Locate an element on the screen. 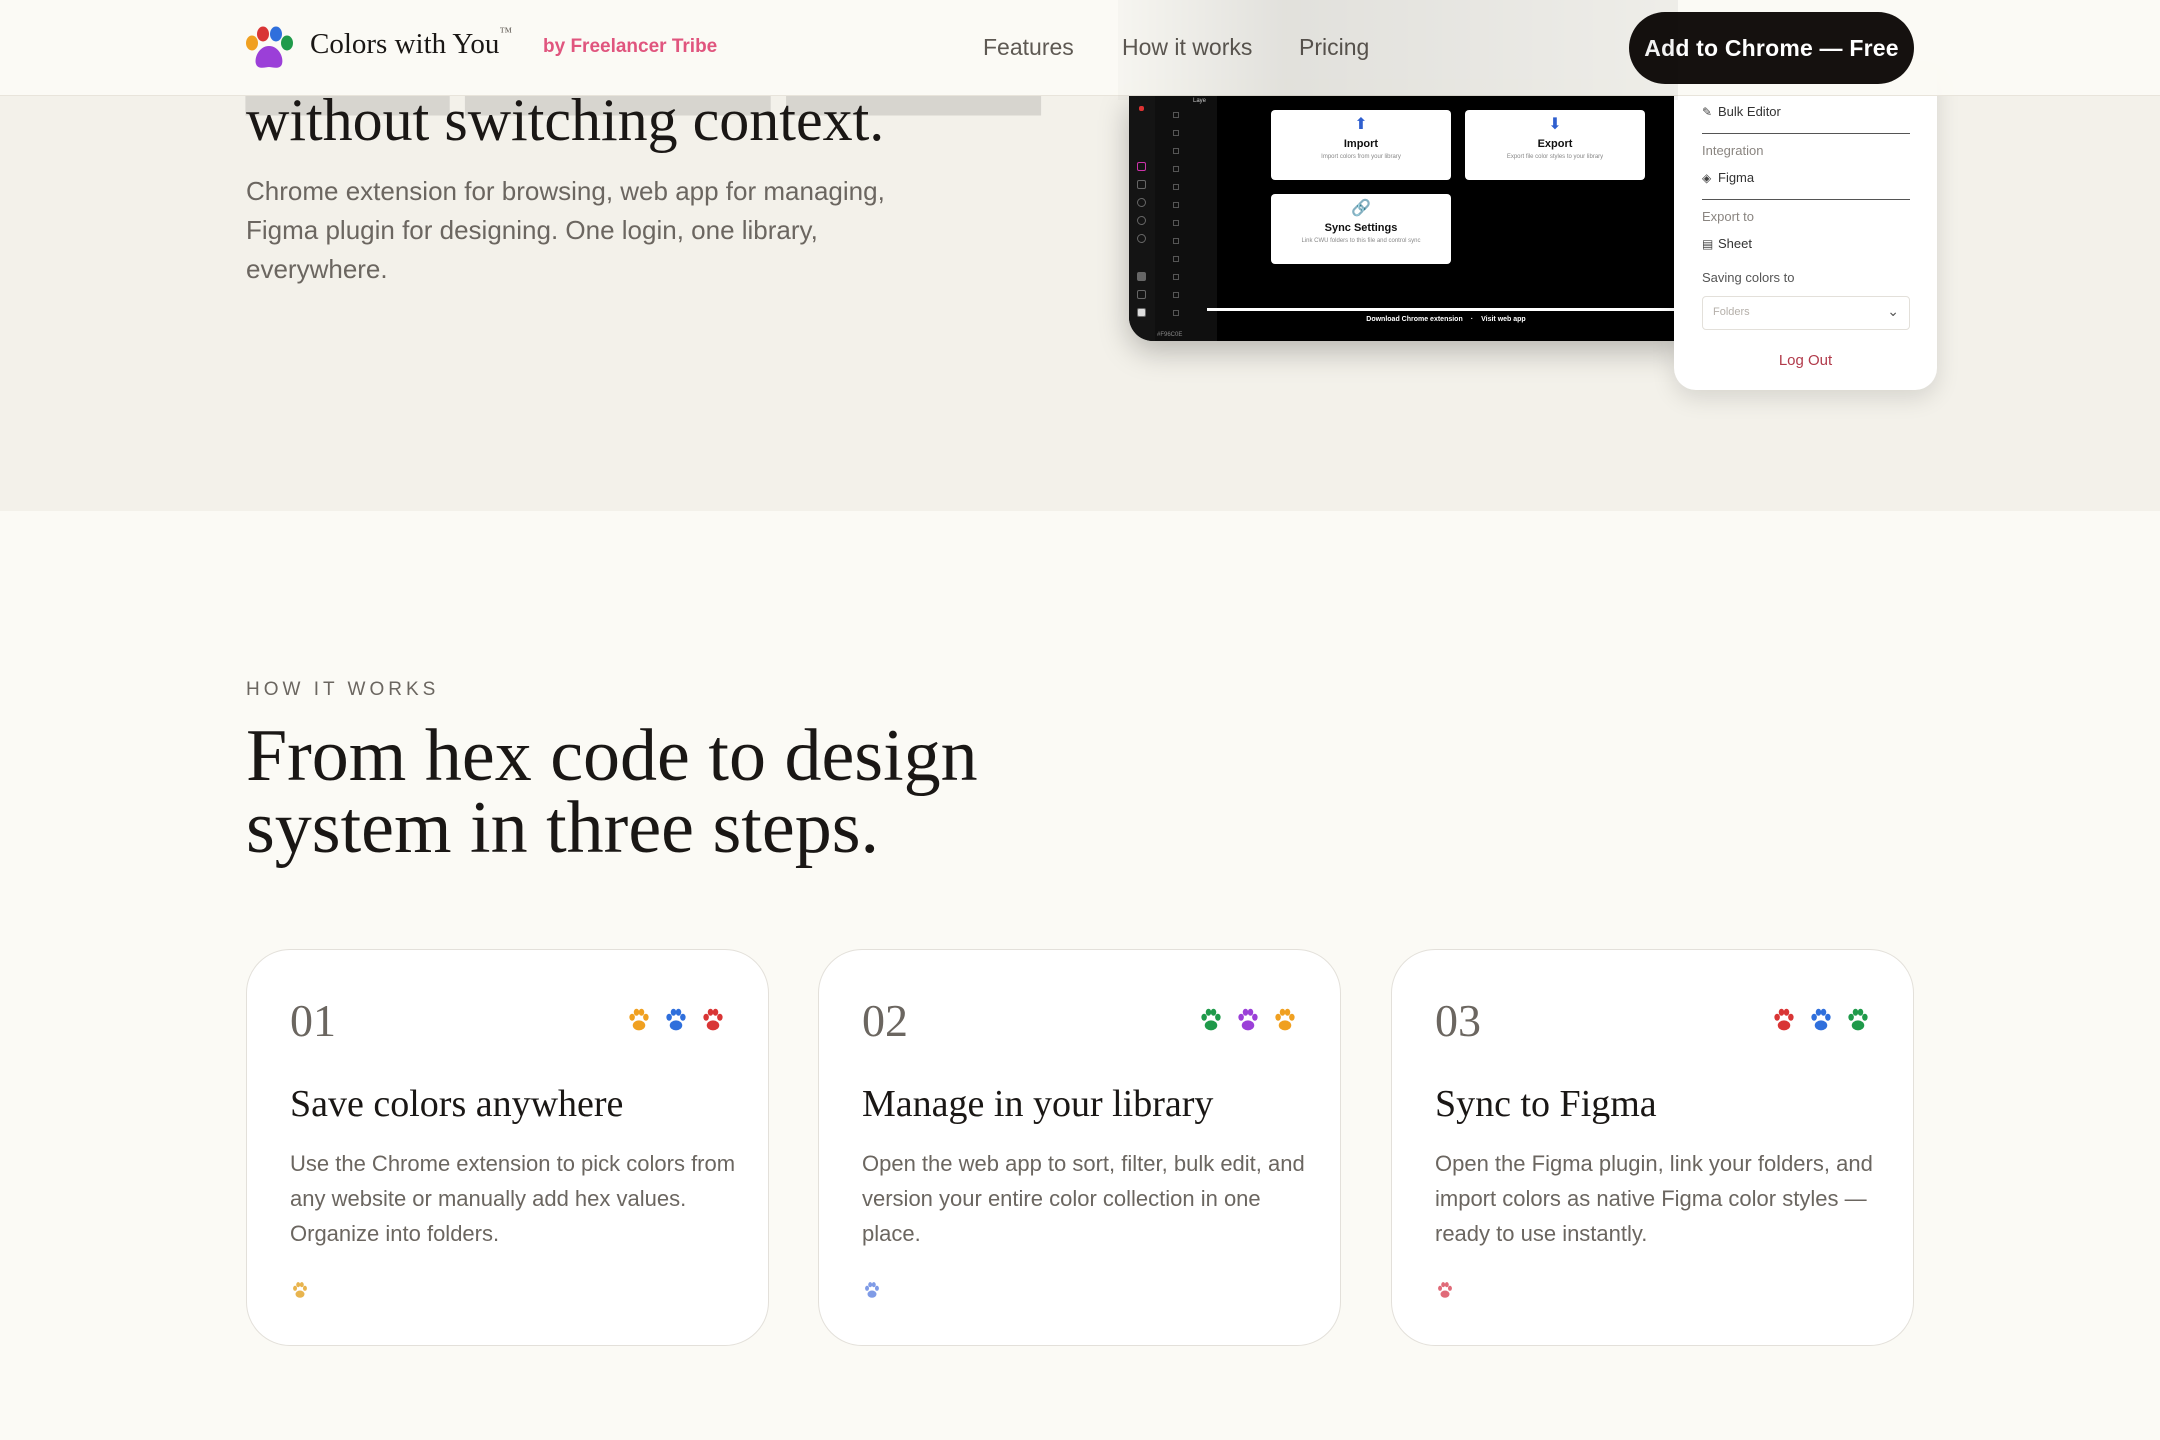  mock-layers-panel: Laye is located at coordinates (1186, 218).